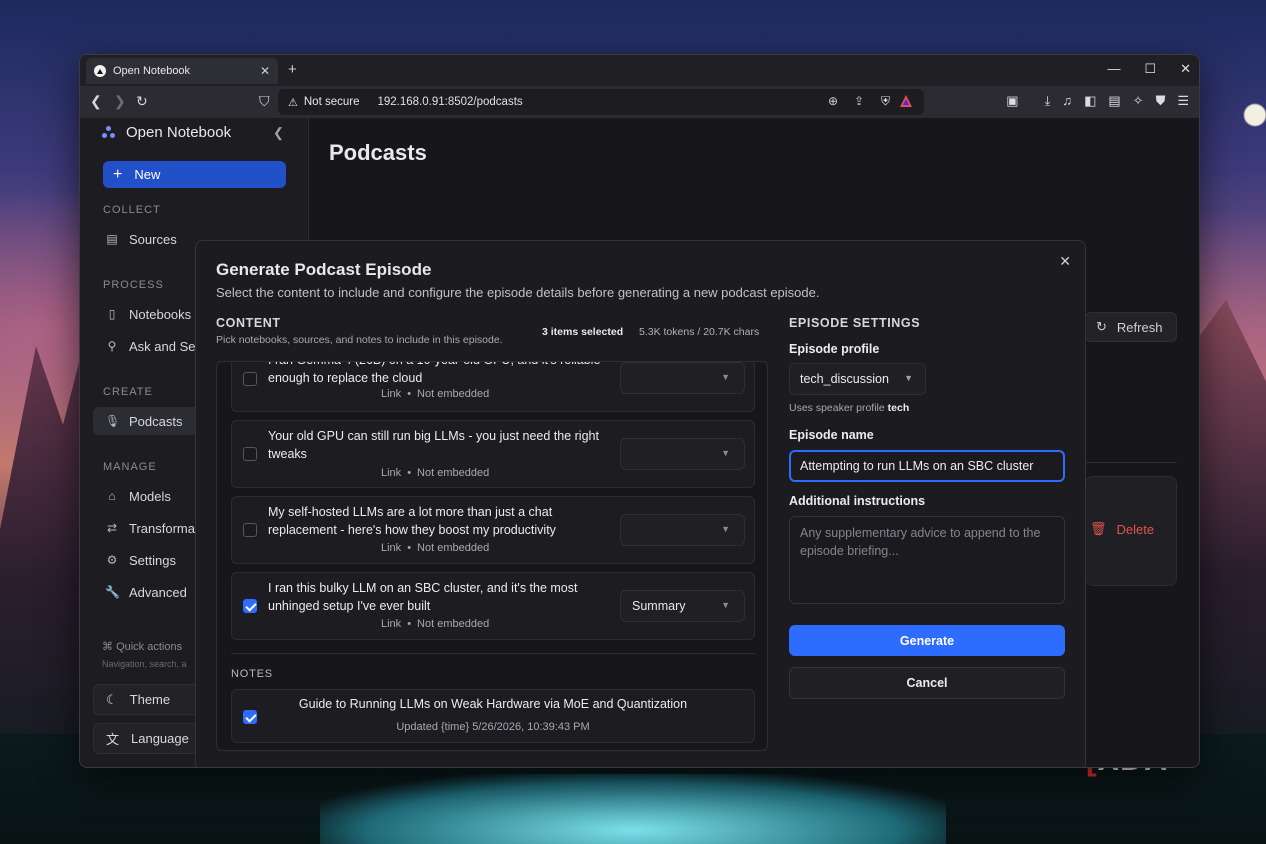 This screenshot has height=844, width=1266. I want to click on browser-tab: Open Notebook ✕, so click(182, 71).